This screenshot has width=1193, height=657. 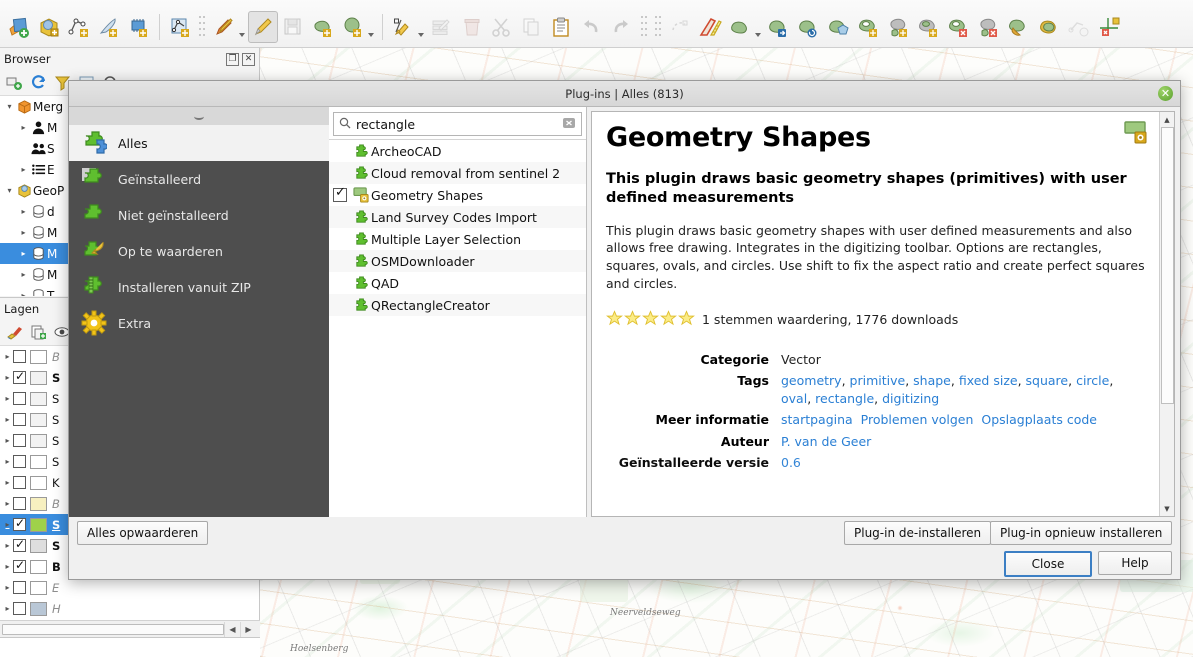 What do you see at coordinates (38, 83) in the screenshot?
I see `refresh-icon` at bounding box center [38, 83].